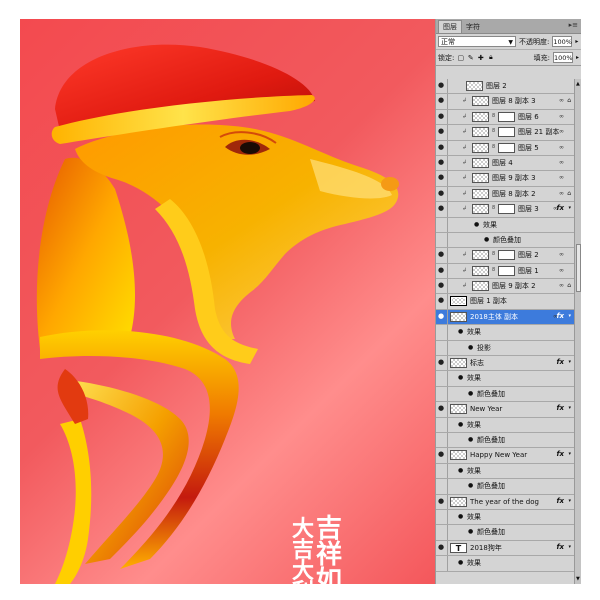 The height and width of the screenshot is (600, 600). Describe the element at coordinates (505, 348) in the screenshot. I see `layer-row: ● 投影` at that location.